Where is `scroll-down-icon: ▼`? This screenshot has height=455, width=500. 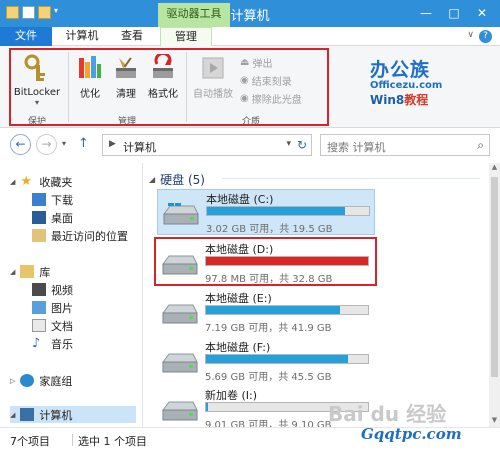
scroll-down-icon: ▼ is located at coordinates (494, 421).